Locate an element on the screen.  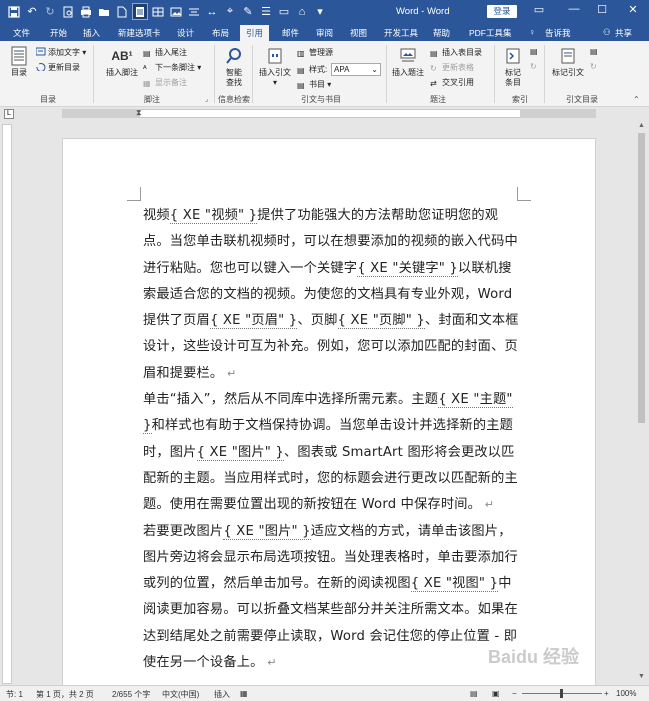
list-icon: ☰ is located at coordinates (266, 11).